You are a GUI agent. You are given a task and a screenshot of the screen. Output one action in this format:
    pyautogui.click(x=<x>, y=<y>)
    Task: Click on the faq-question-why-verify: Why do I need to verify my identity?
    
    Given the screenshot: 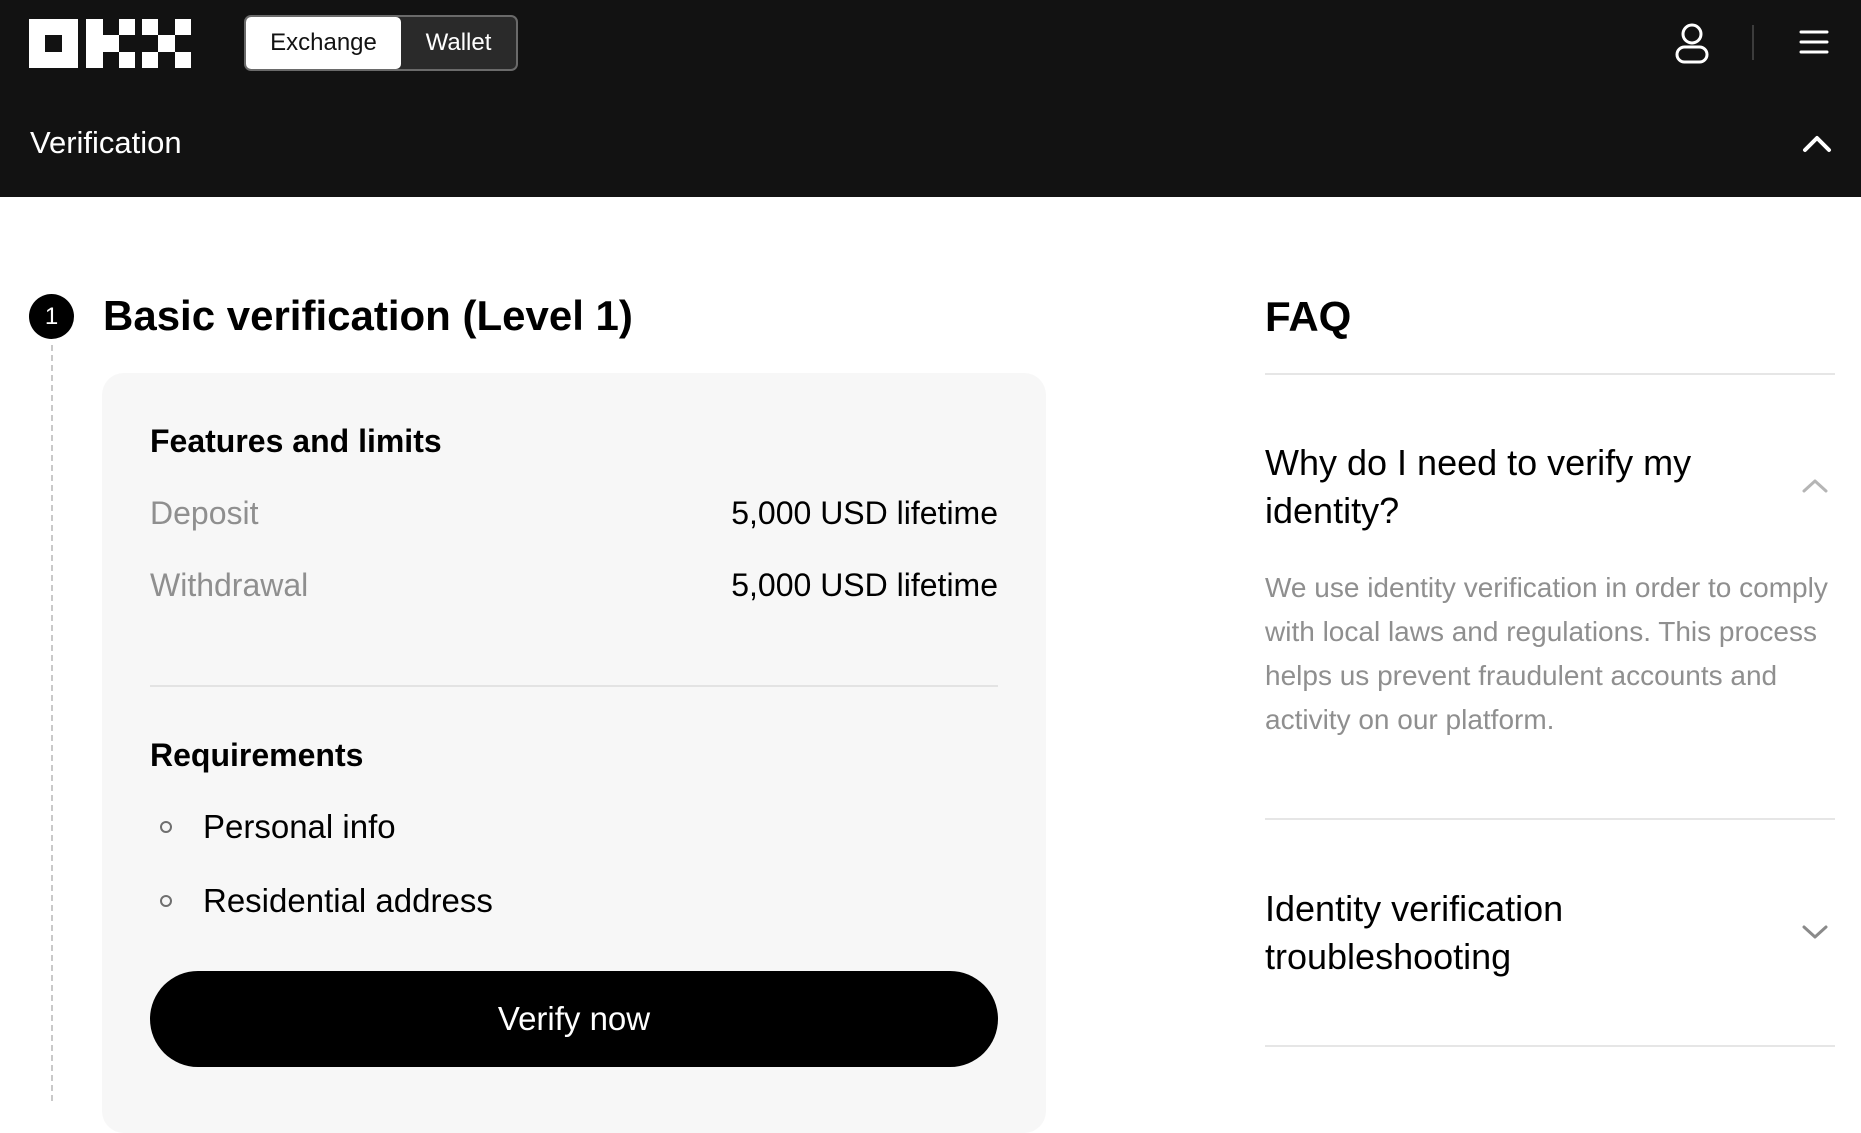 What is the action you would take?
    pyautogui.click(x=1505, y=487)
    